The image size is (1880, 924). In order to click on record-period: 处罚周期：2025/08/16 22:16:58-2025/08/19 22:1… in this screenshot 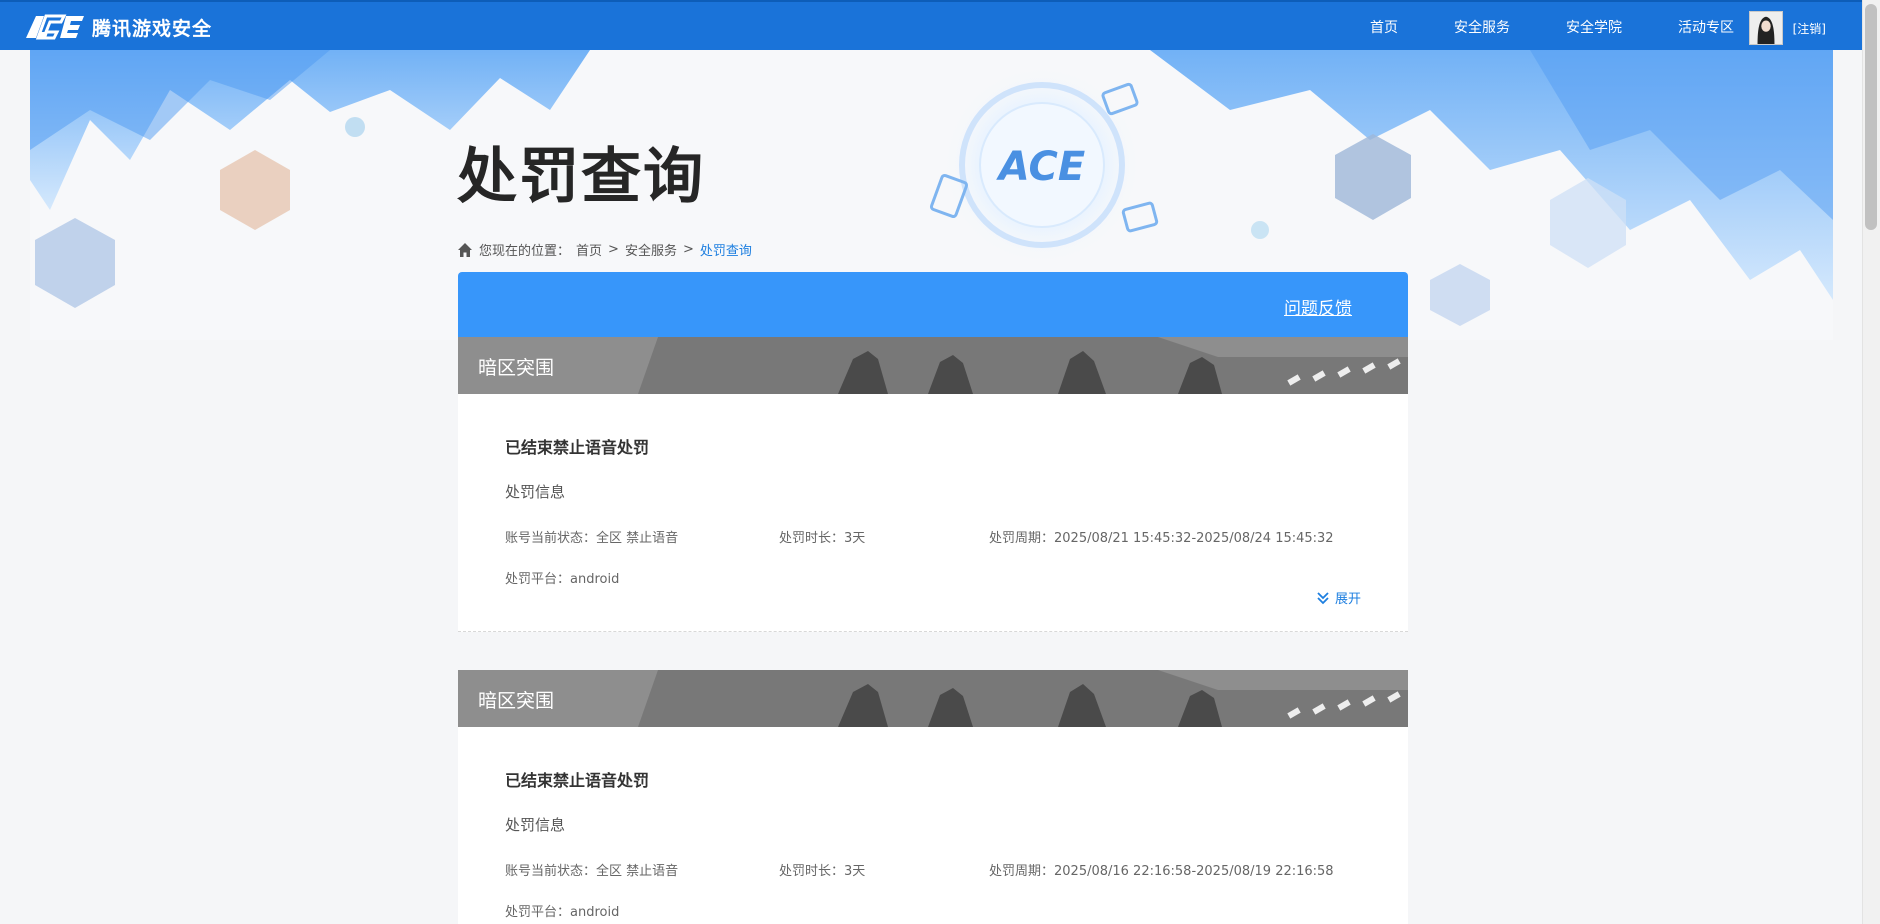, I will do `click(1161, 871)`.